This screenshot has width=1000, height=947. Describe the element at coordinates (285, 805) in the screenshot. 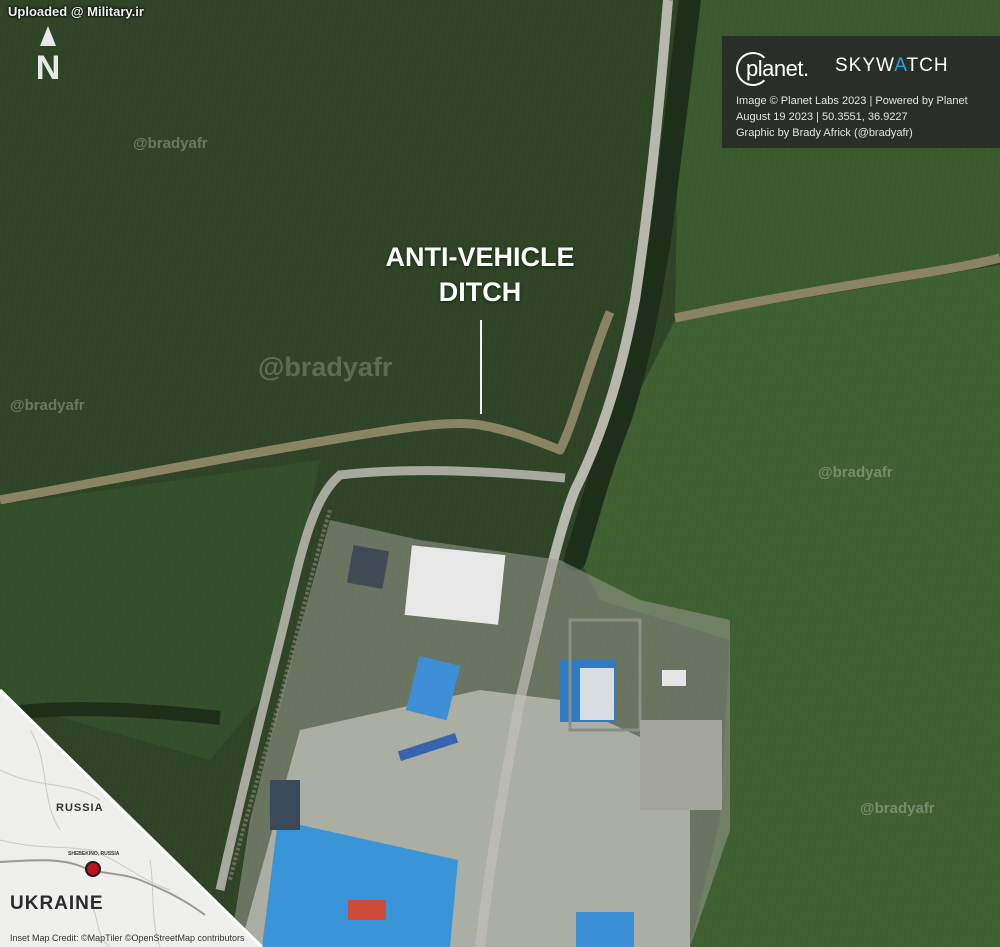

I see `terminal-roof-segment` at that location.